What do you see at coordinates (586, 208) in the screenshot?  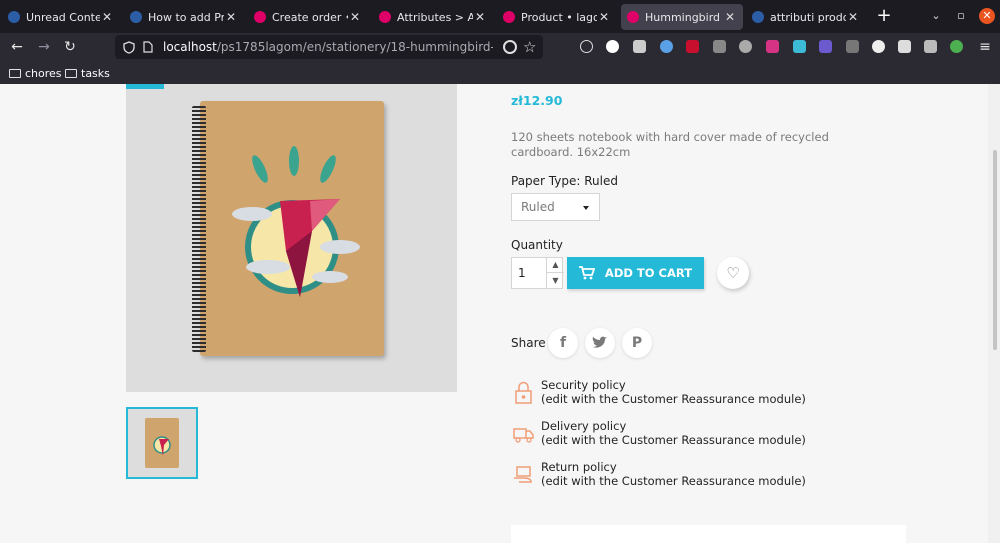 I see `caret-down-icon` at bounding box center [586, 208].